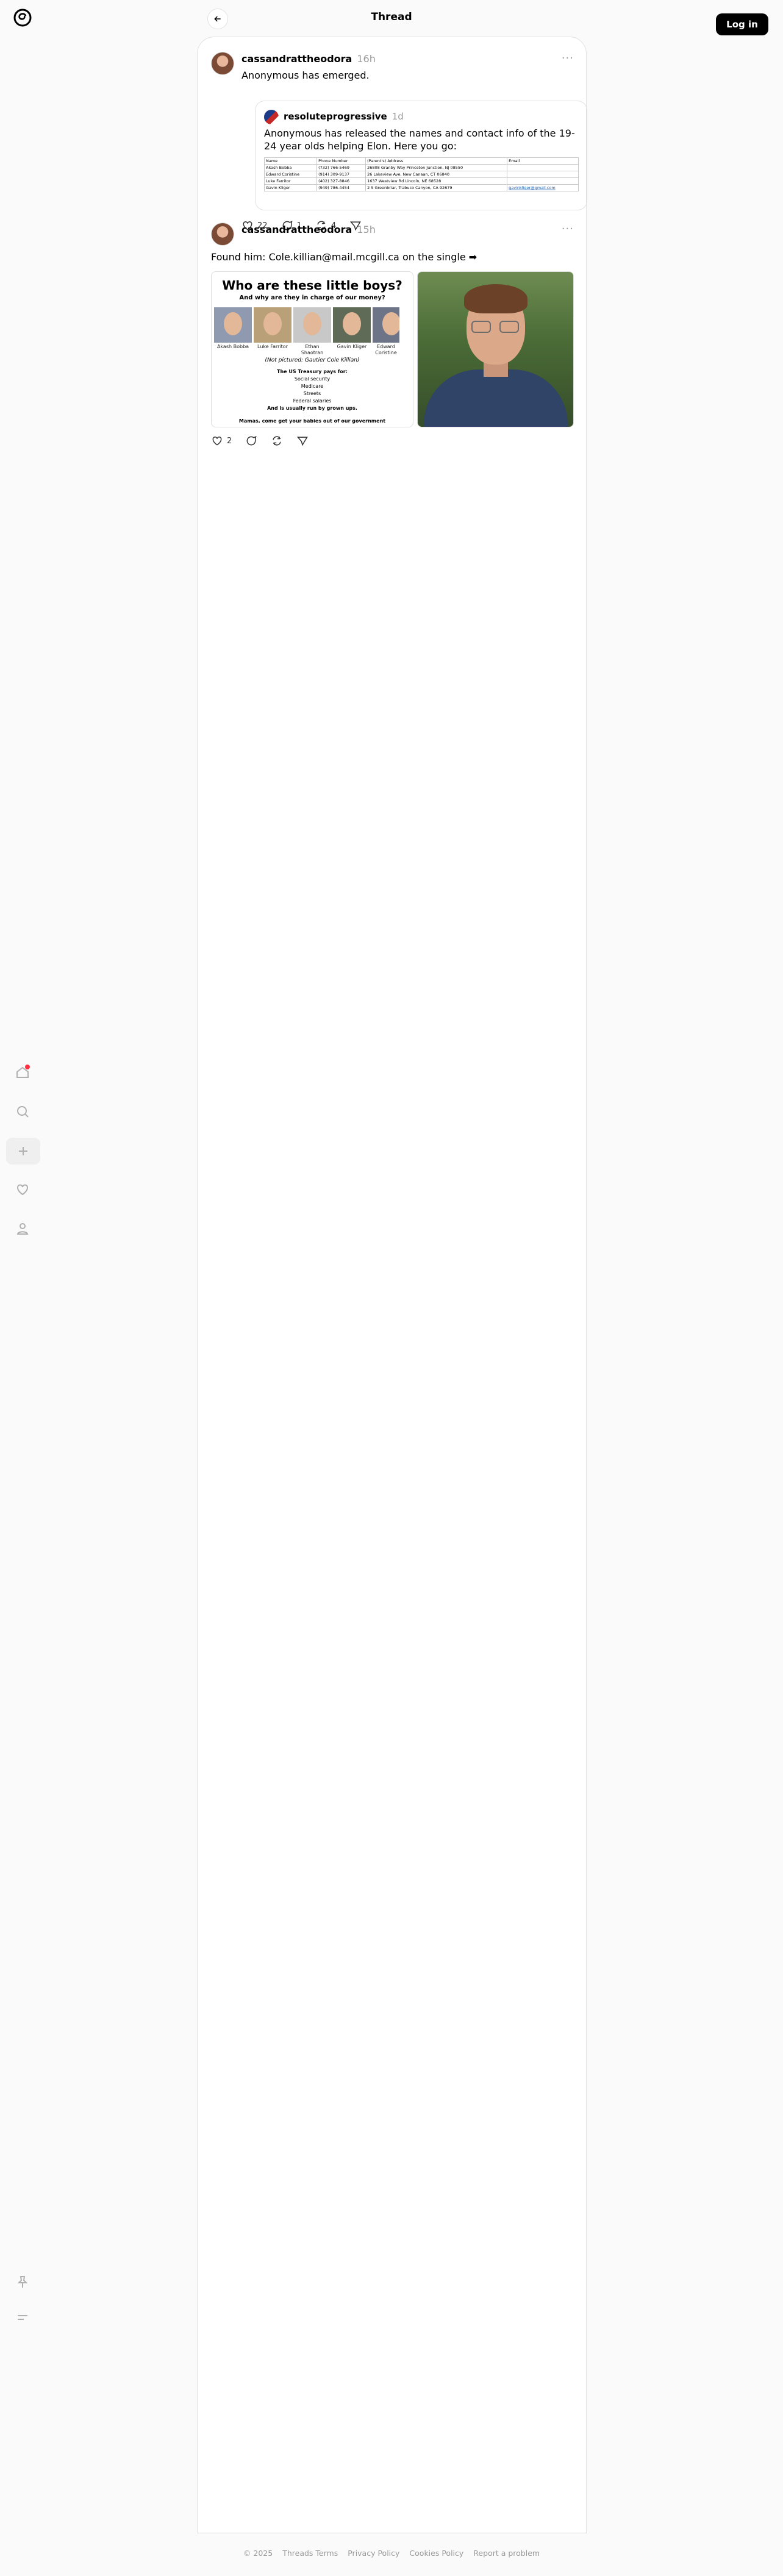  What do you see at coordinates (341, 161) in the screenshot?
I see `table-header: Phone Number` at bounding box center [341, 161].